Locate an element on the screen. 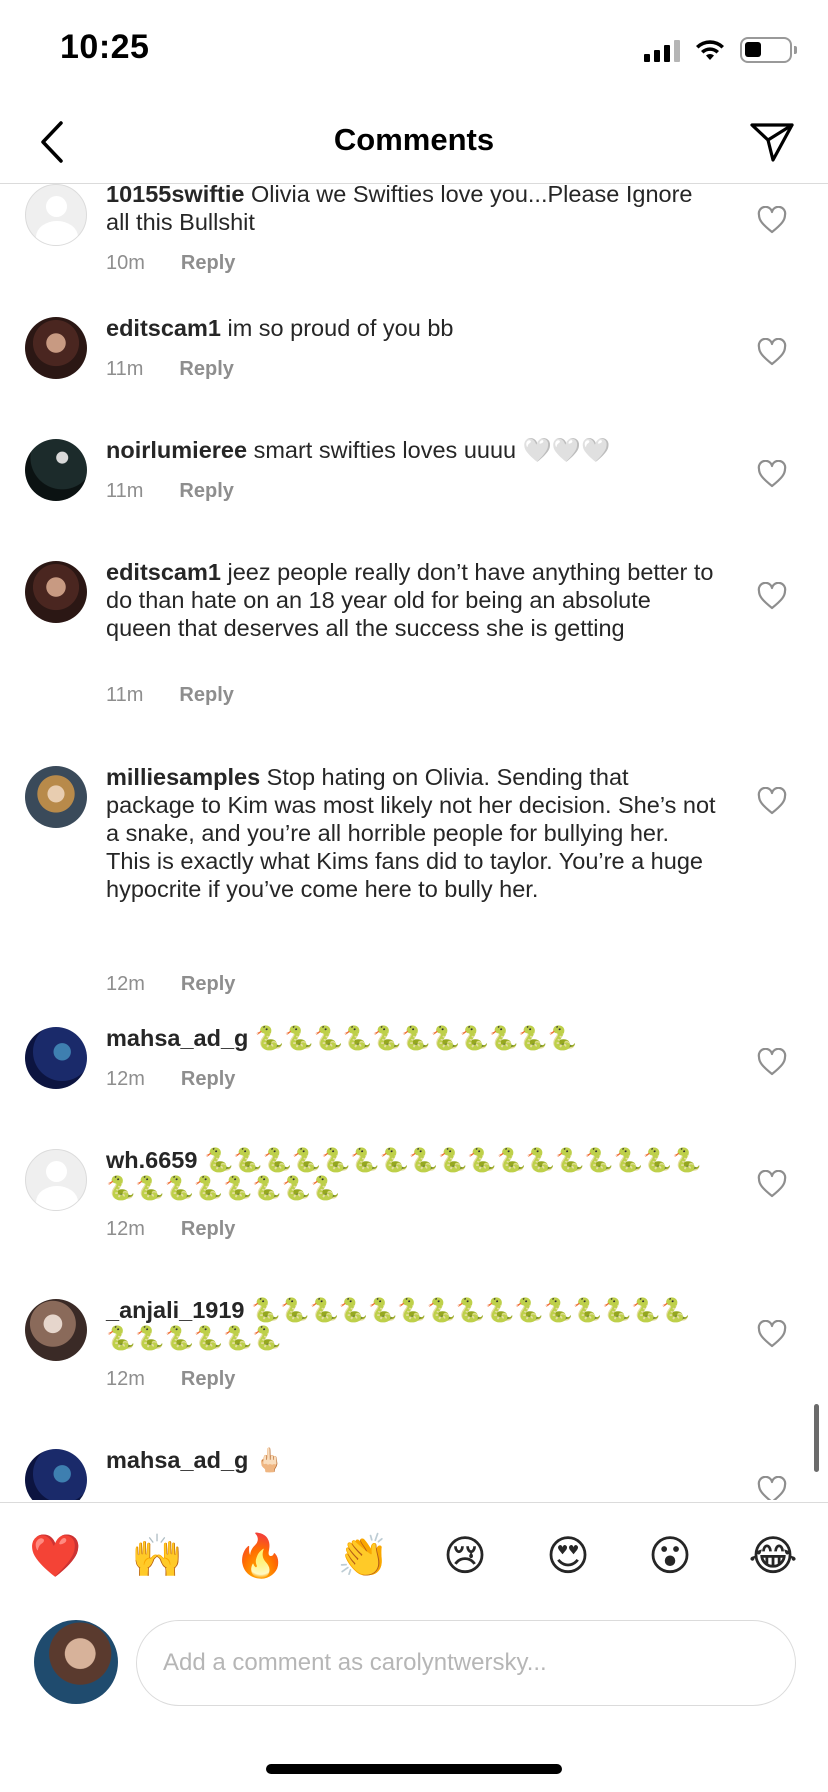  status-time: 10:25 is located at coordinates (105, 47).